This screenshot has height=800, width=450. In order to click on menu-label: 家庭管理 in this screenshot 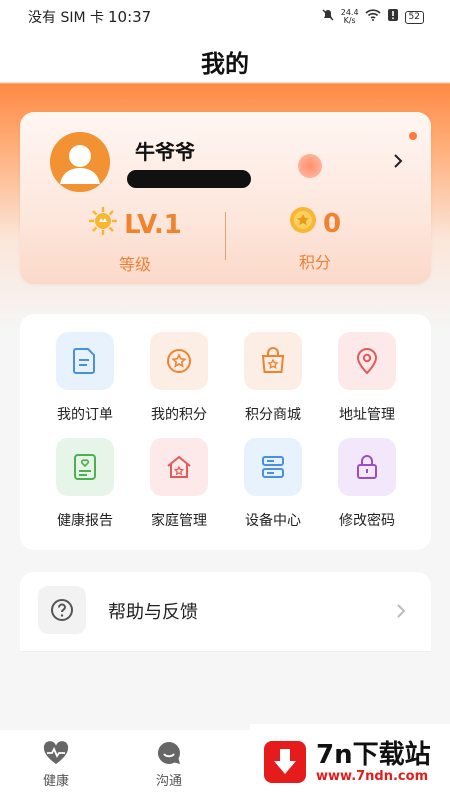, I will do `click(179, 521)`.